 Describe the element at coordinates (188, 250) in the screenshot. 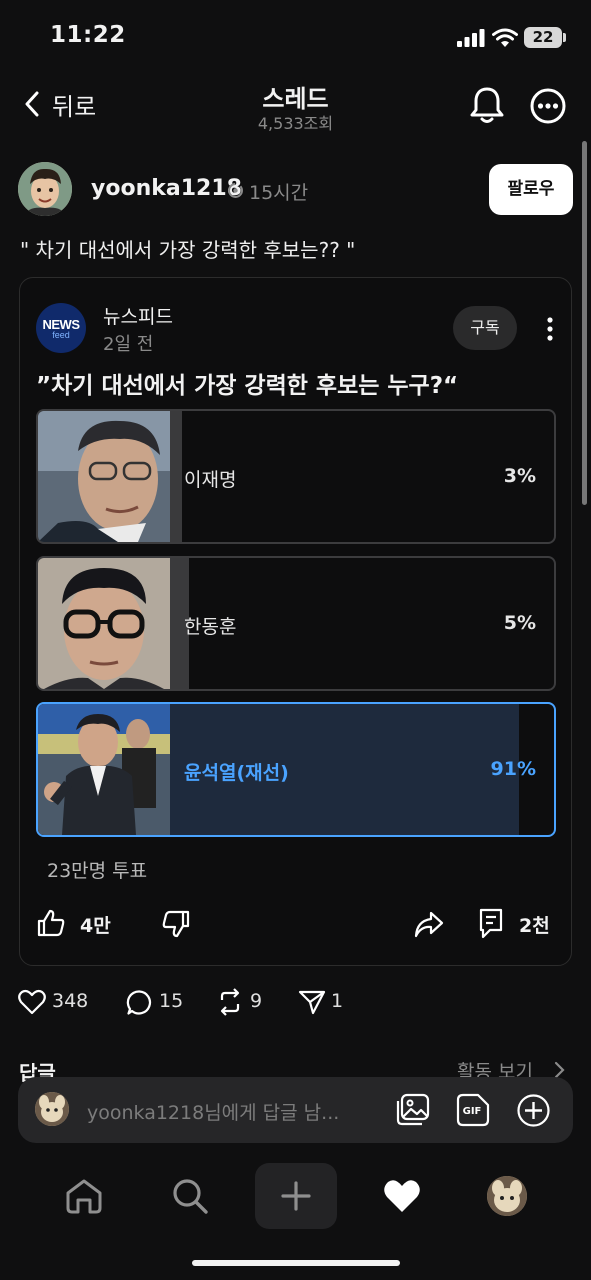

I see `post-text: " 차기 대선에서 가장 강력한 후보는?? "` at that location.